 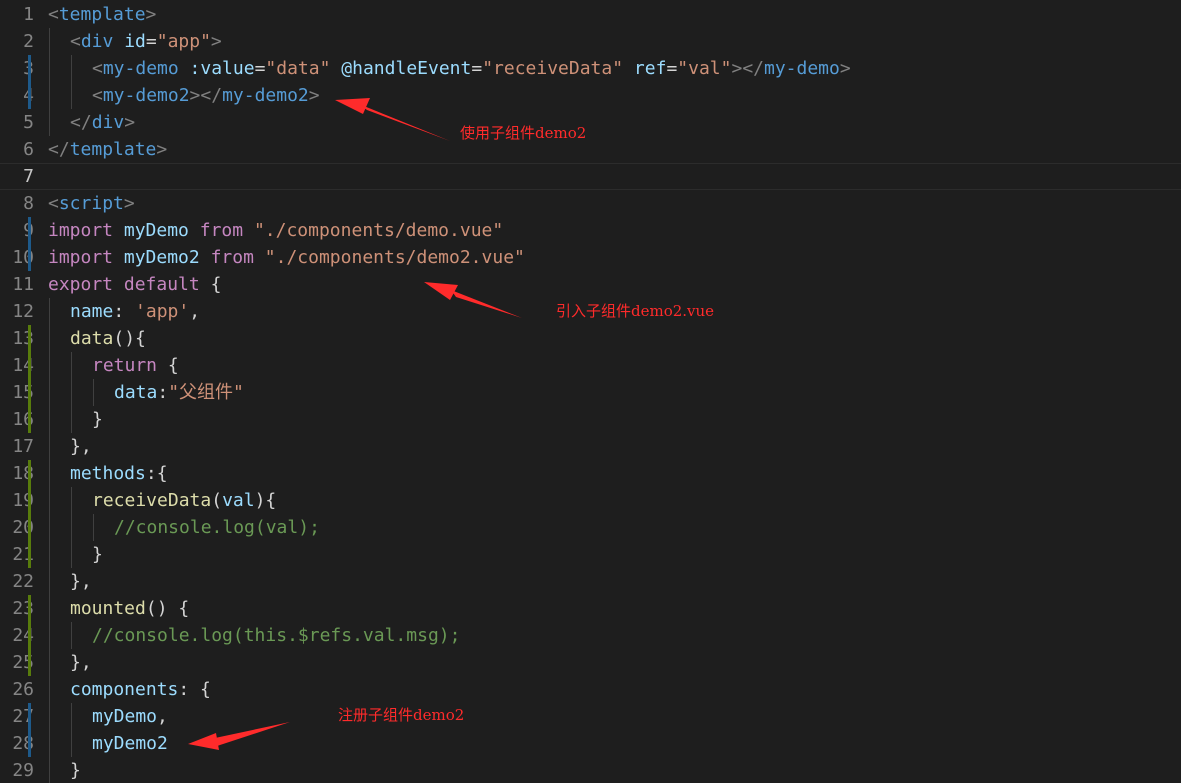 What do you see at coordinates (184, 500) in the screenshot?
I see `code-text: receiveData(val){` at bounding box center [184, 500].